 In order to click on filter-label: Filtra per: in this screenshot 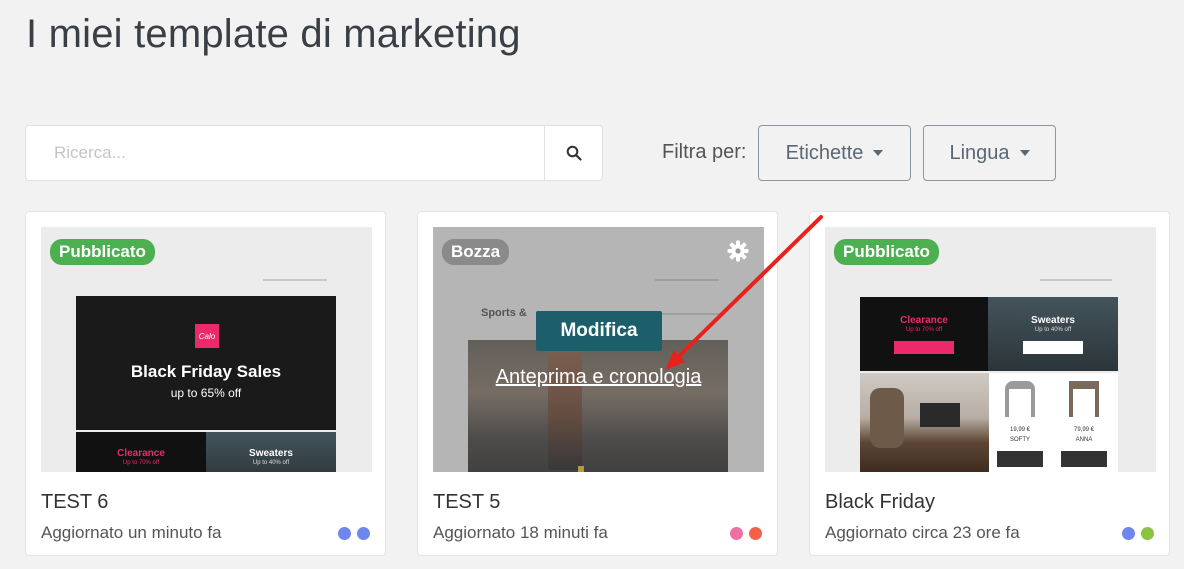, I will do `click(704, 152)`.